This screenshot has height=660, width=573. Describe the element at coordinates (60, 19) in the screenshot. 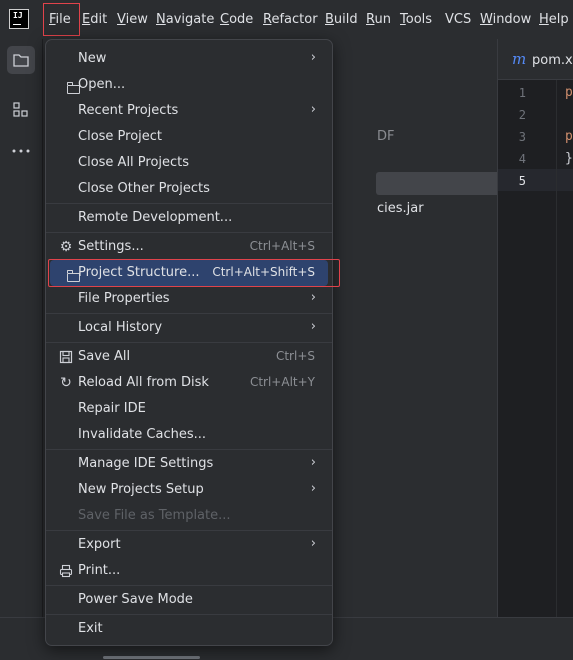

I see `menu-file: File` at that location.